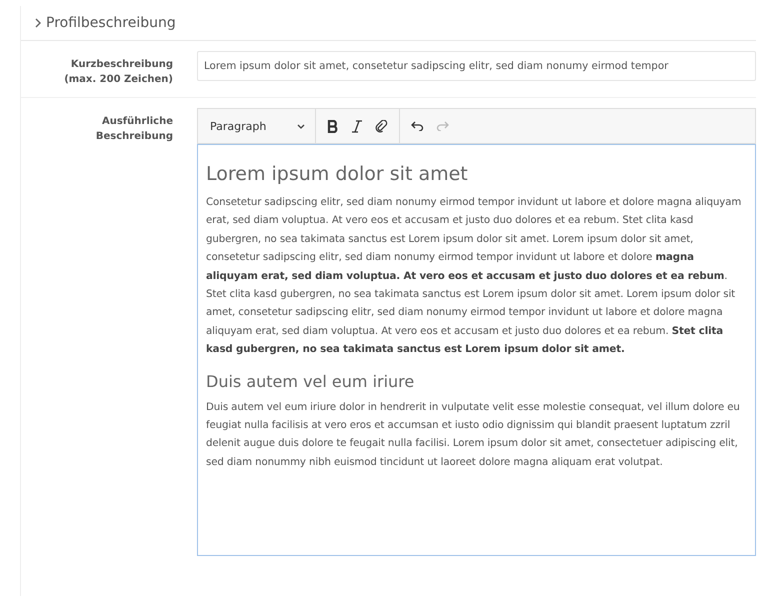 The image size is (762, 601). What do you see at coordinates (473, 435) in the screenshot?
I see `content-paragraph: Duis autem vel eum iriure dolor in hendrerit in vulputate velit esse molestie consequat, vel illum dolore eu feugiat nulla facilisis at vero eros et accumsan et iusto odio dignissim qui blandit praesent luptatum zzril delenit augue duis dolore te feugait nulla facilisi. Lorem ipsum dolor sit amet, consectetuer adipiscing elit, sed diam nonummy nibh euismod tincidunt ut laoreet dolore magna aliquam erat volutpat.` at bounding box center [473, 435].